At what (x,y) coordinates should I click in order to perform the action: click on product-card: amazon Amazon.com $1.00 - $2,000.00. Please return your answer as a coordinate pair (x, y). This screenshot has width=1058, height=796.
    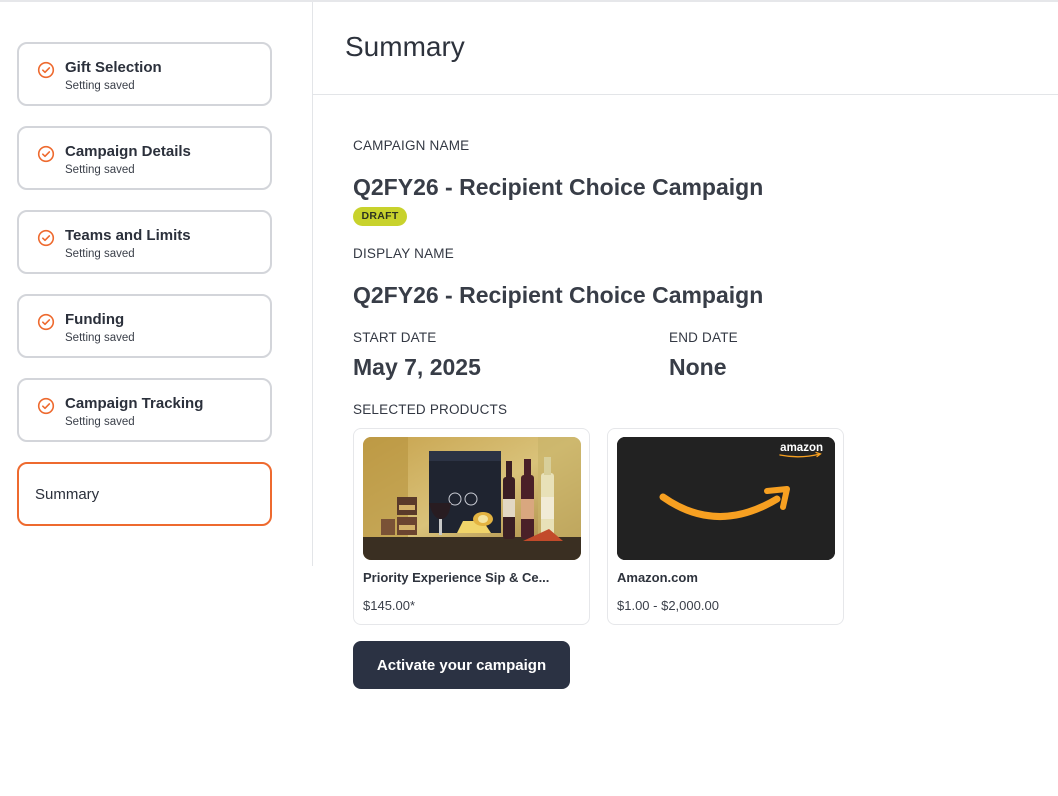
    Looking at the image, I should click on (725, 526).